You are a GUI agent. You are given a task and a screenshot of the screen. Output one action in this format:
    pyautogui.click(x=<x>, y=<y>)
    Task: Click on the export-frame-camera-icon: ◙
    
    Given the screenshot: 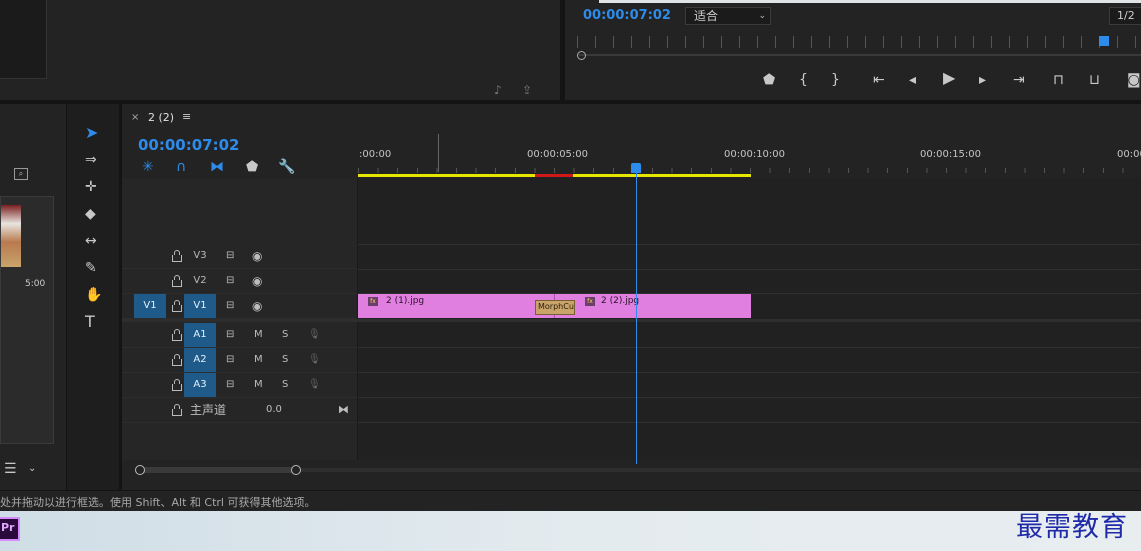 What is the action you would take?
    pyautogui.click(x=1134, y=80)
    